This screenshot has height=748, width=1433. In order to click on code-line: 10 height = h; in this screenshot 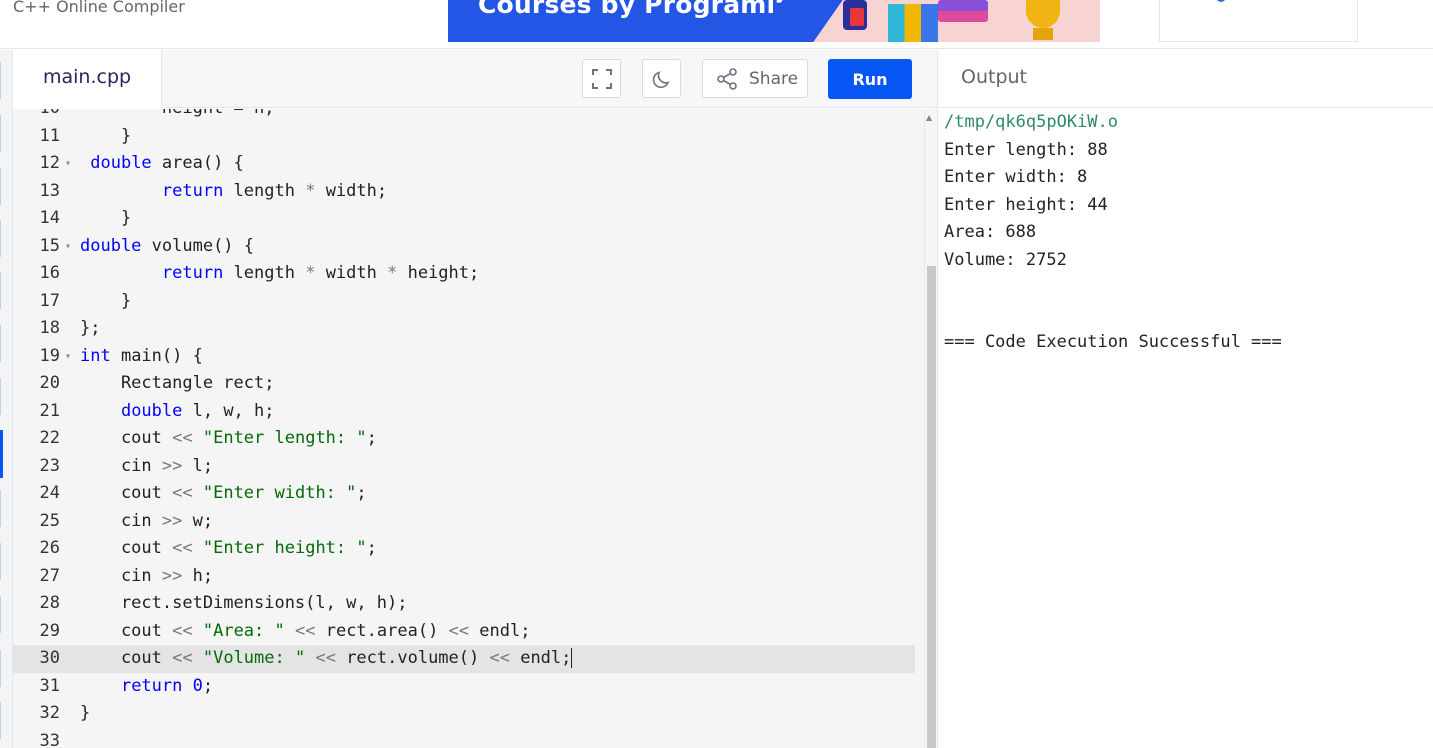, I will do `click(464, 116)`.